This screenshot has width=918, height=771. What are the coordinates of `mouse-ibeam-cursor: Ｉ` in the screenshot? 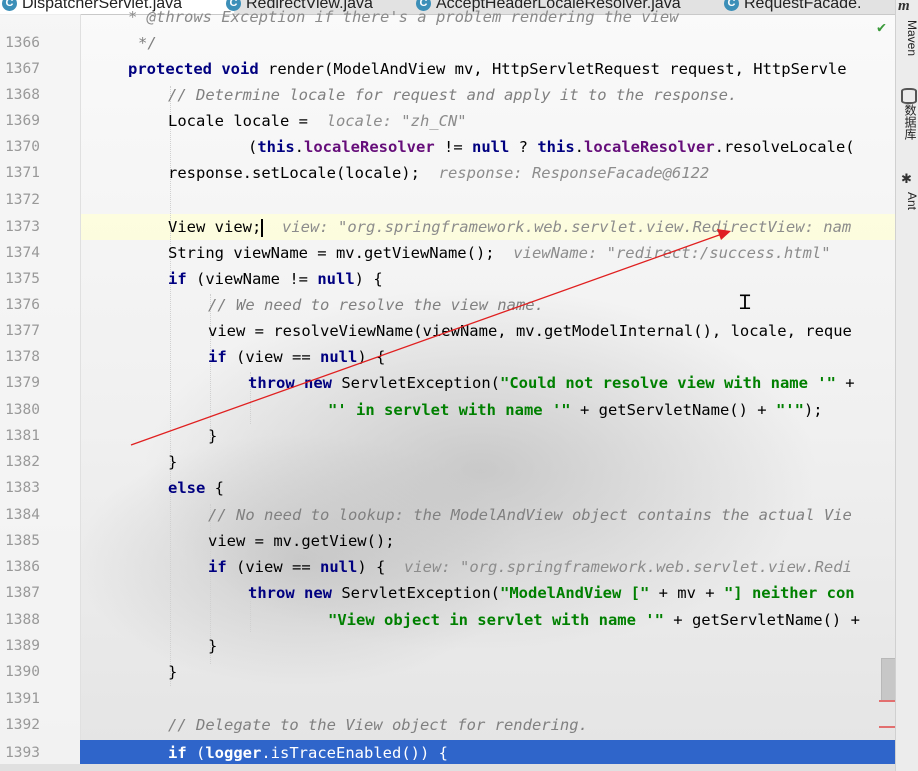 It's located at (745, 302).